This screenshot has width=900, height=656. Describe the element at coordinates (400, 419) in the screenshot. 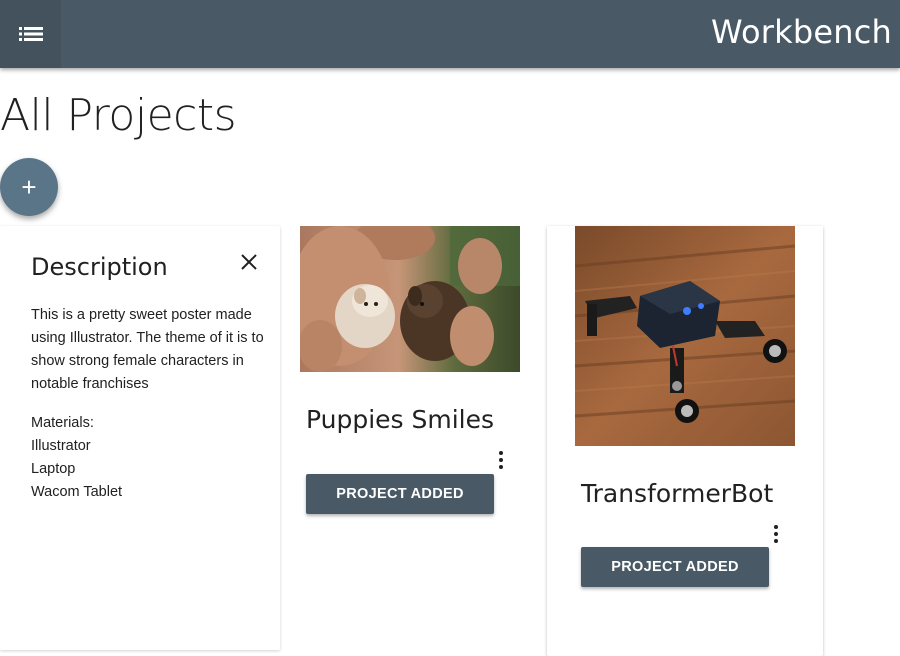

I see `project-title: Puppies Smiles` at that location.